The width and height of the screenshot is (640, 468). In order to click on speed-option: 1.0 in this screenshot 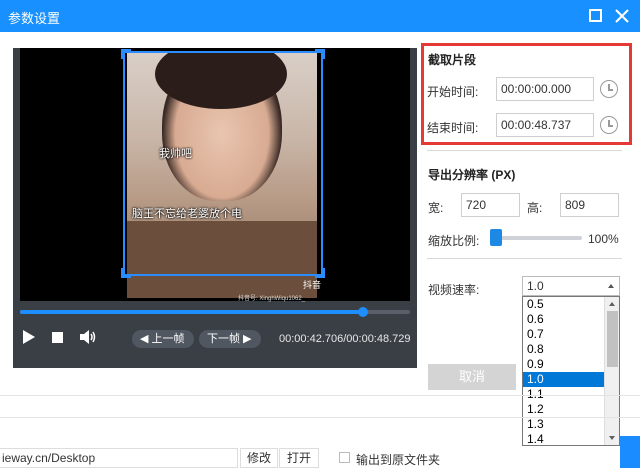, I will do `click(564, 379)`.